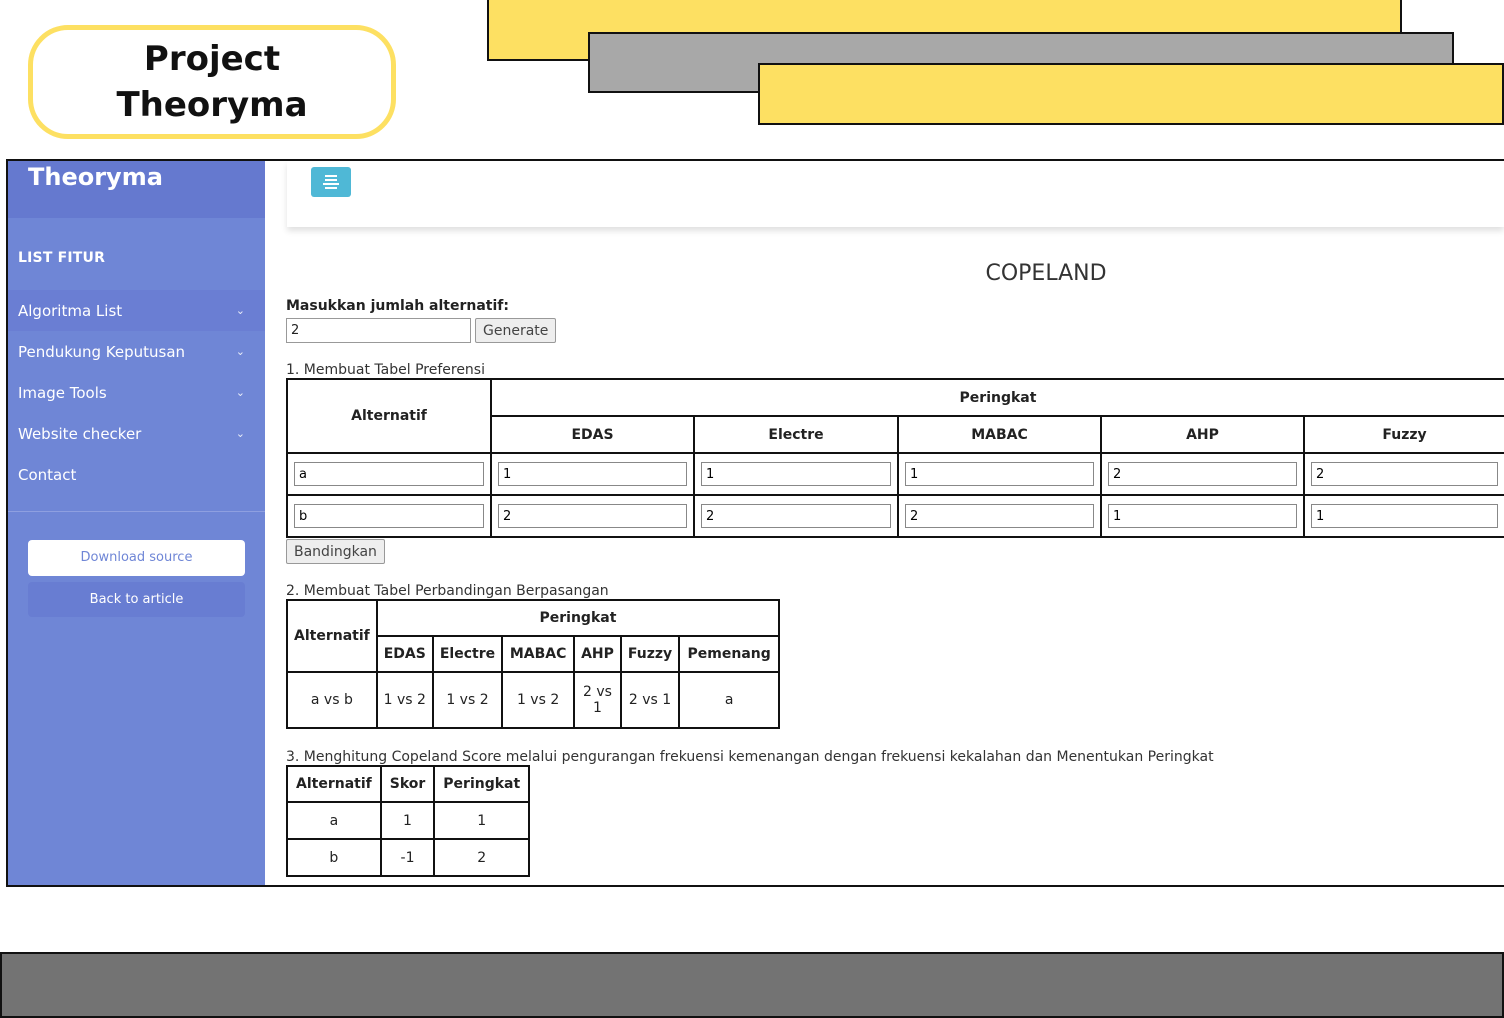 The width and height of the screenshot is (1504, 1018). I want to click on alternative-count-label: Masukkan jumlah alternatif:, so click(397, 306).